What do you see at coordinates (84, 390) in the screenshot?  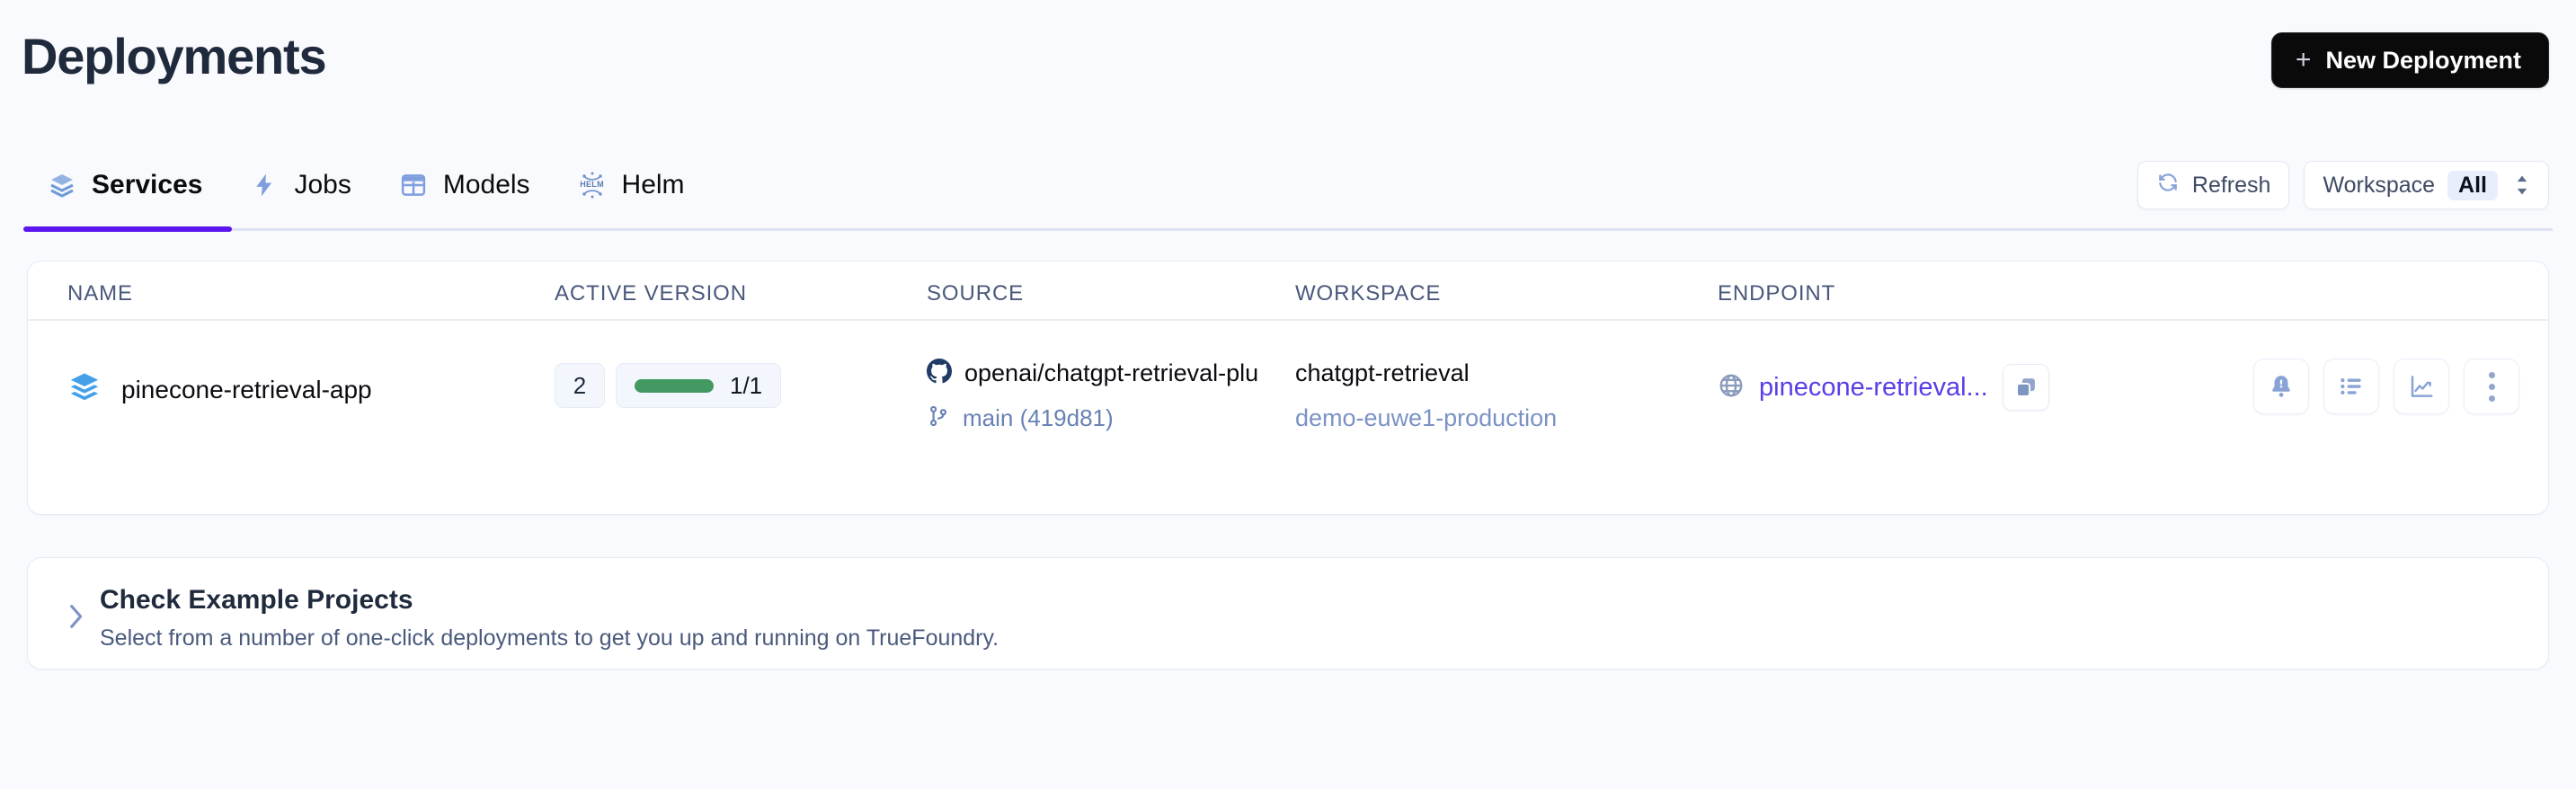 I see `service-layers-icon` at bounding box center [84, 390].